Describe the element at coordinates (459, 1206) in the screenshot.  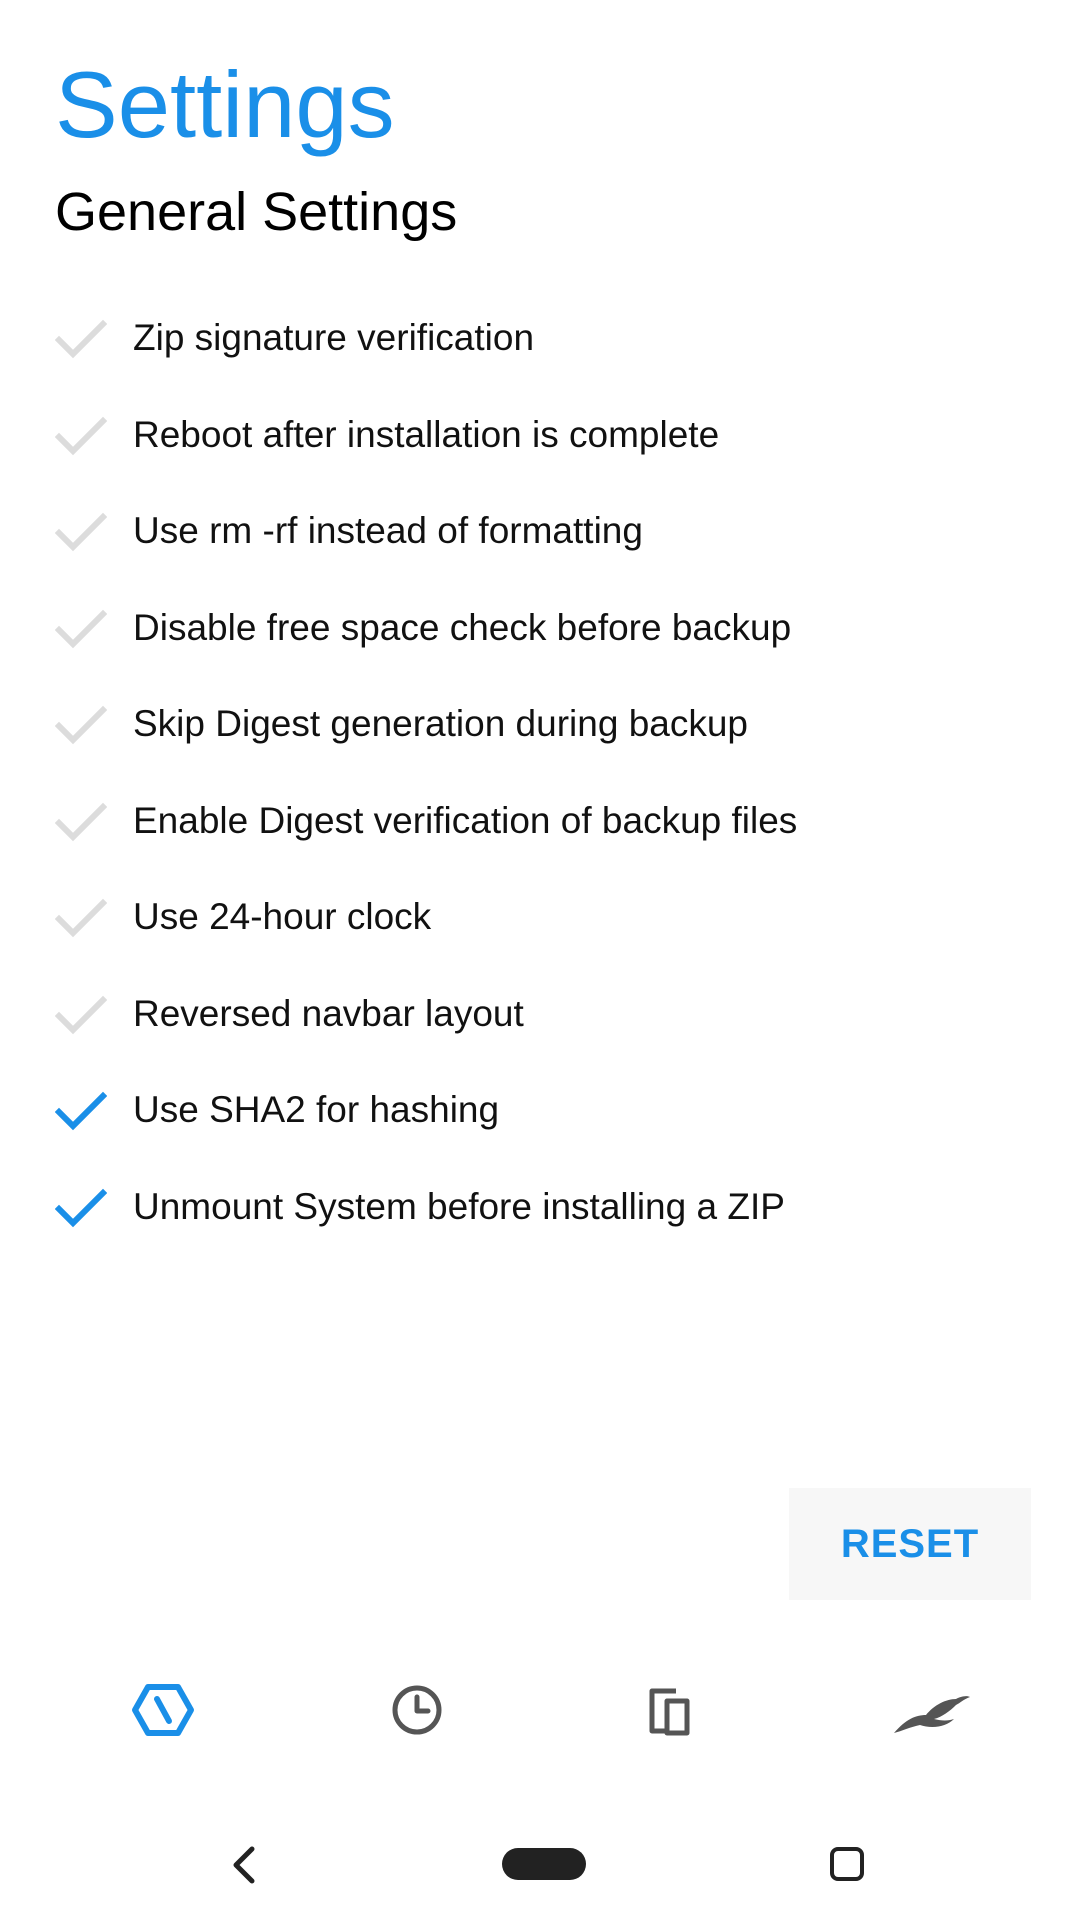
I see `setting-label: Unmount System before installing a ZIP` at that location.